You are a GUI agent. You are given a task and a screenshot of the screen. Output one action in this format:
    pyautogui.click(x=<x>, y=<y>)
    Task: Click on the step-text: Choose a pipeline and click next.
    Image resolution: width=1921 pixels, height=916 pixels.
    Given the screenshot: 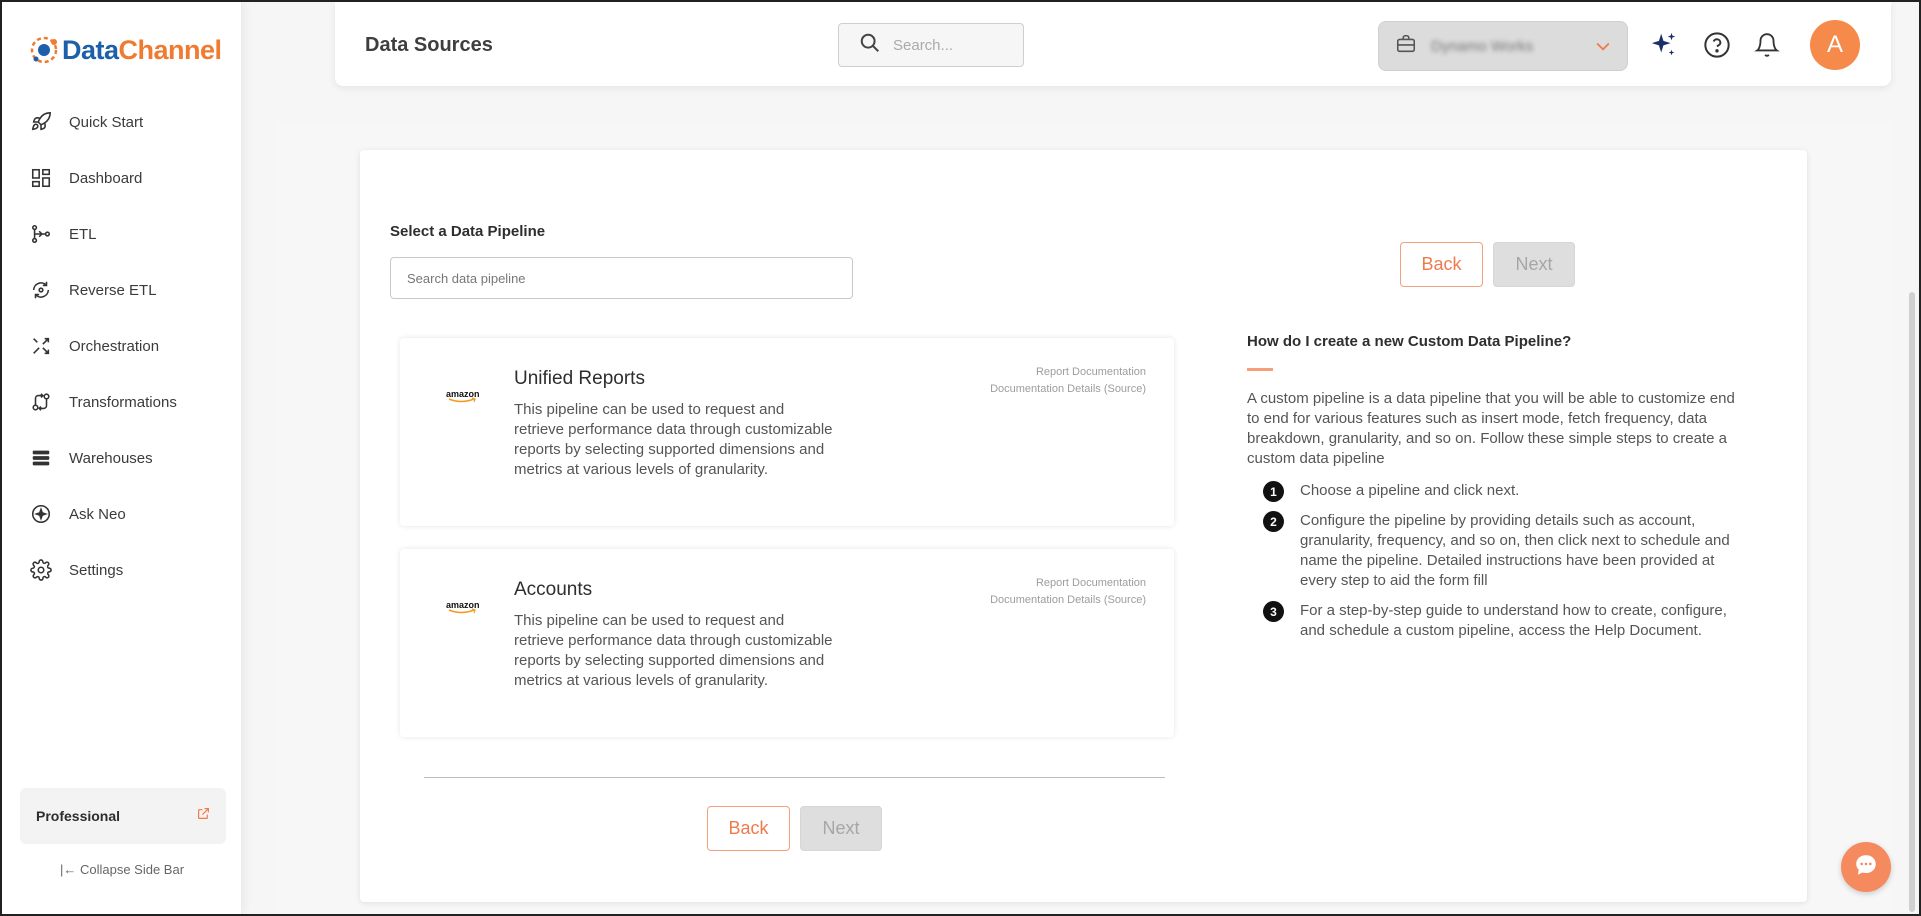 What is the action you would take?
    pyautogui.click(x=1410, y=490)
    